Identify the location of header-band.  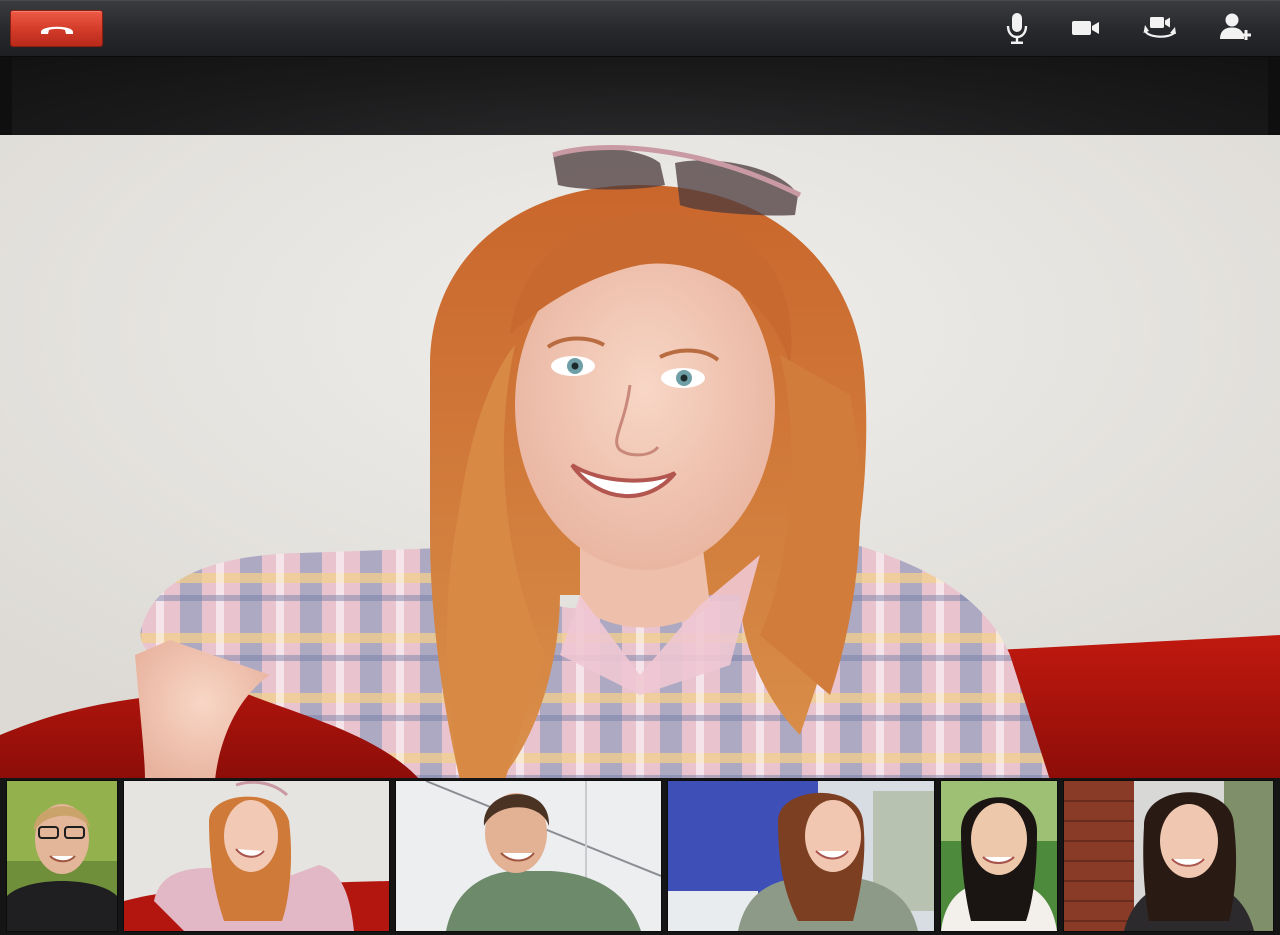
(640, 96).